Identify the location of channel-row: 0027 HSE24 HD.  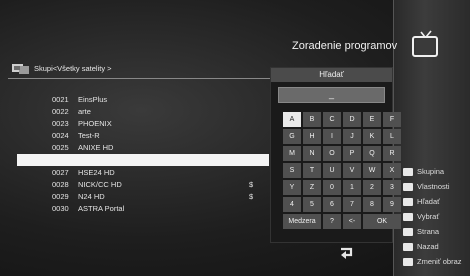
(145, 172).